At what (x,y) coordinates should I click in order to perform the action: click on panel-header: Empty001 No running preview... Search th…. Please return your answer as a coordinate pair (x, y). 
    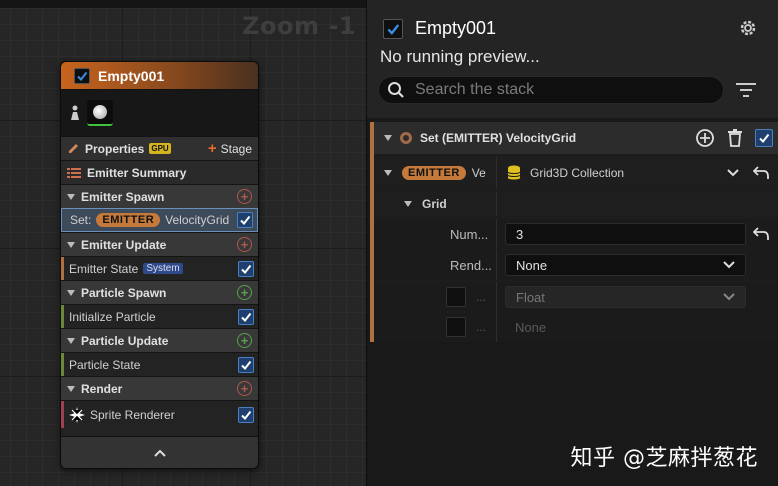
    Looking at the image, I should click on (572, 59).